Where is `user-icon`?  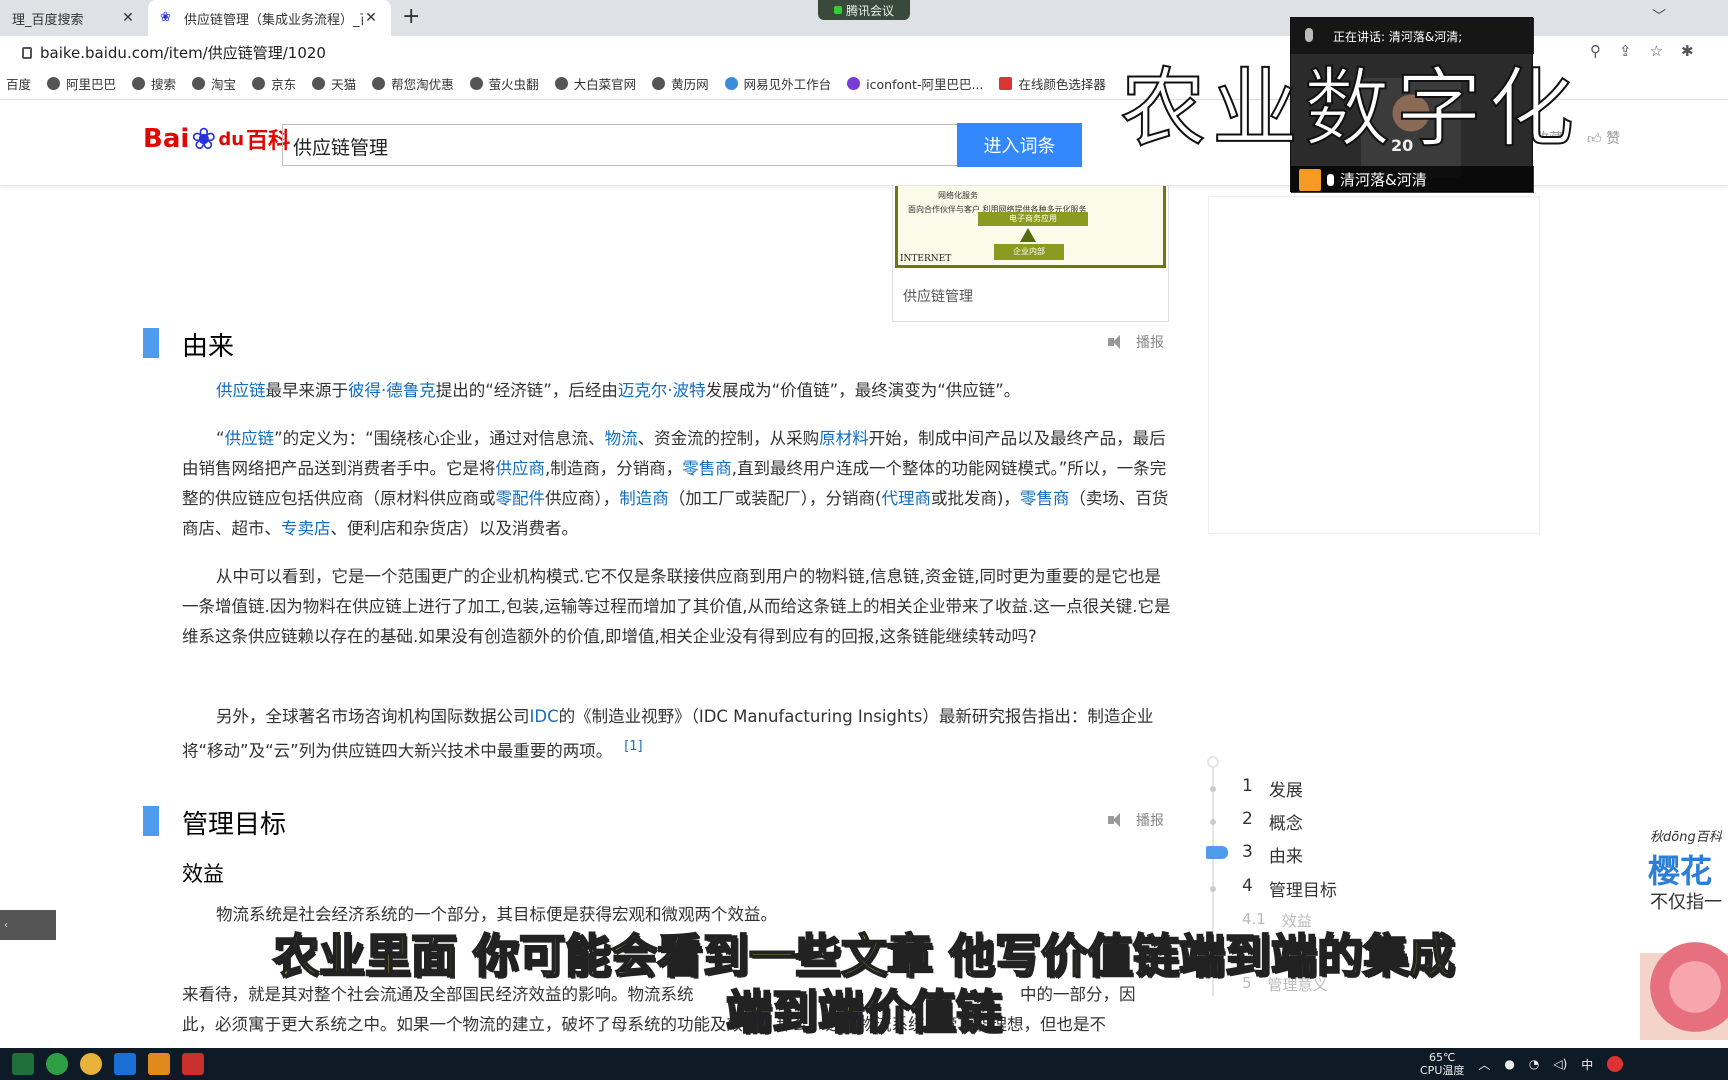
user-icon is located at coordinates (1310, 179).